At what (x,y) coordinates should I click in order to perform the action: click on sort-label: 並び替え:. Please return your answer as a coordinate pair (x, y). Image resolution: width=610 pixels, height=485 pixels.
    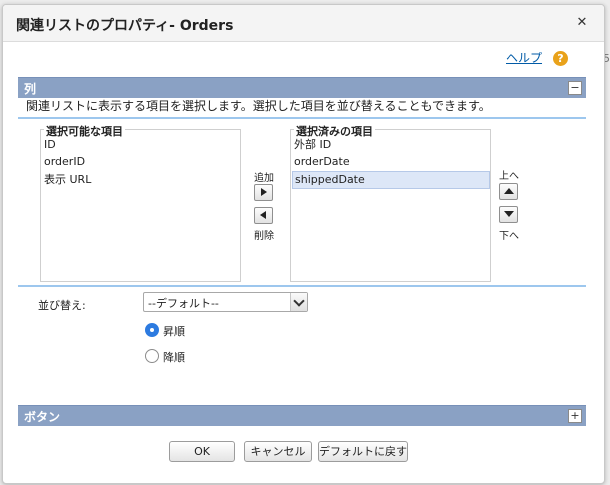
    Looking at the image, I should click on (62, 305).